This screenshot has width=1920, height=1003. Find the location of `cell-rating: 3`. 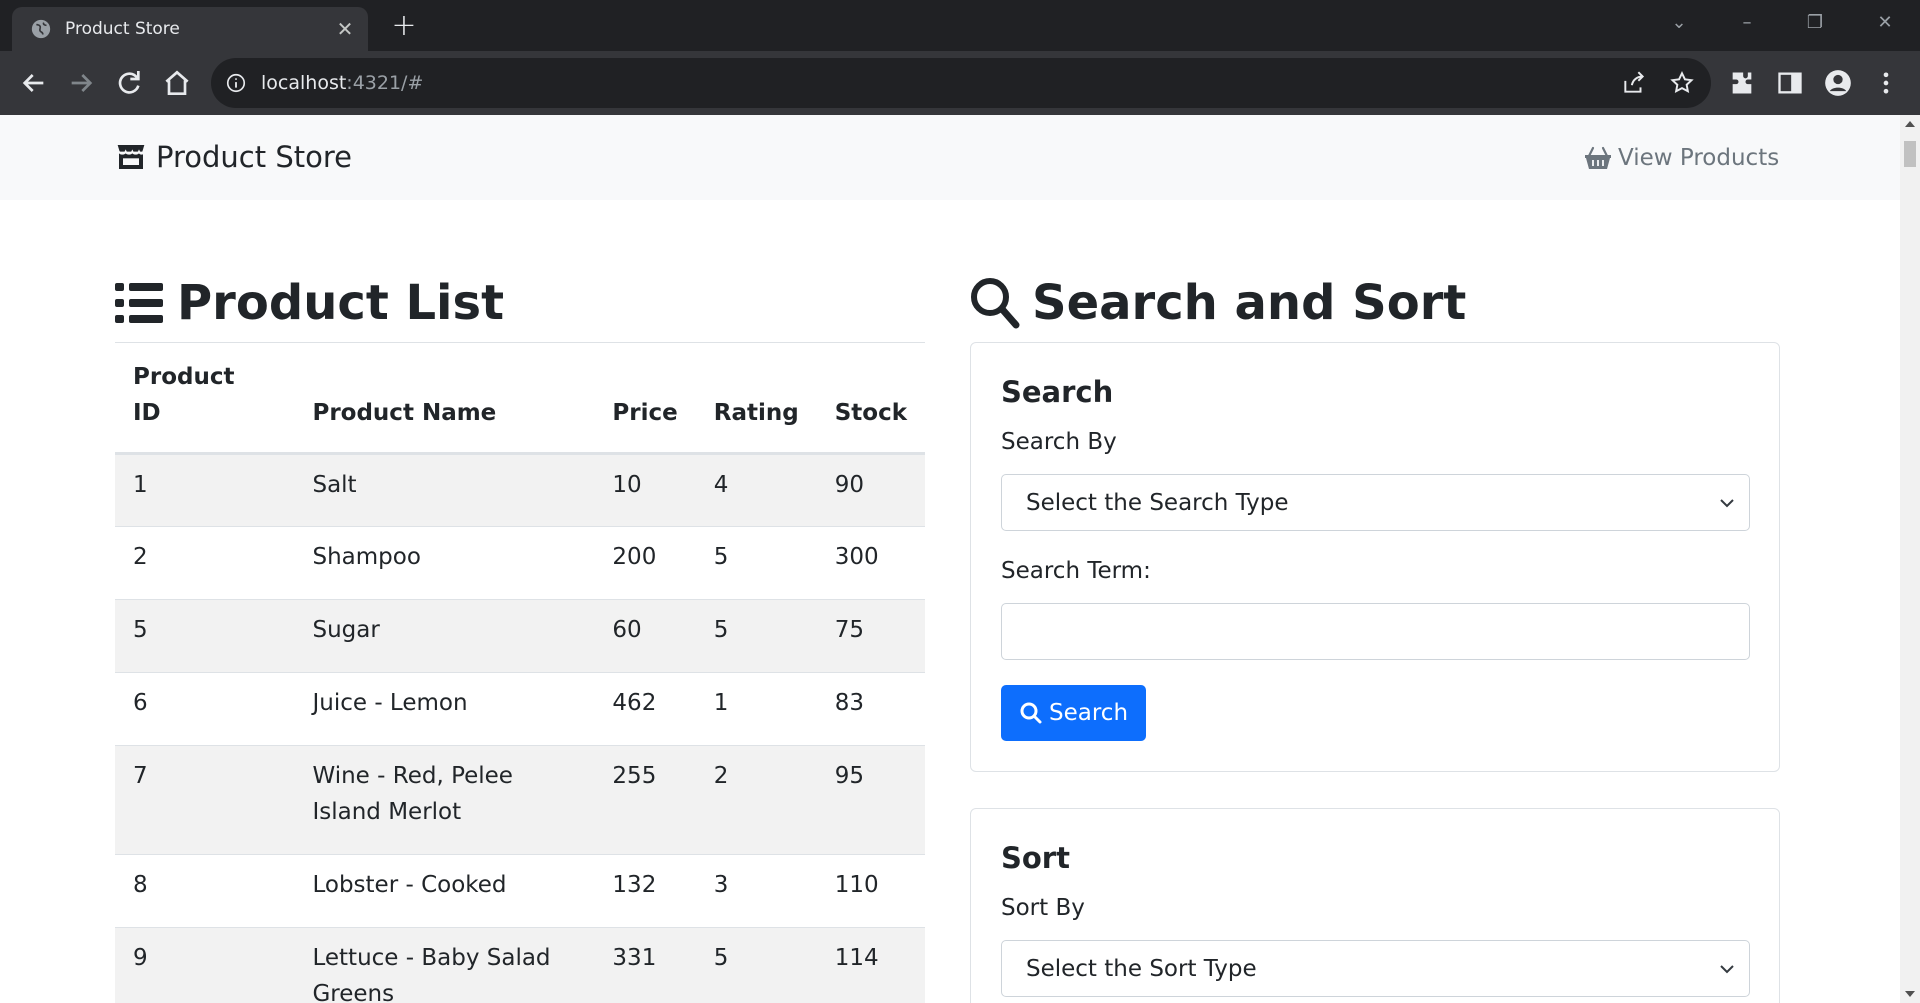

cell-rating: 3 is located at coordinates (756, 891).